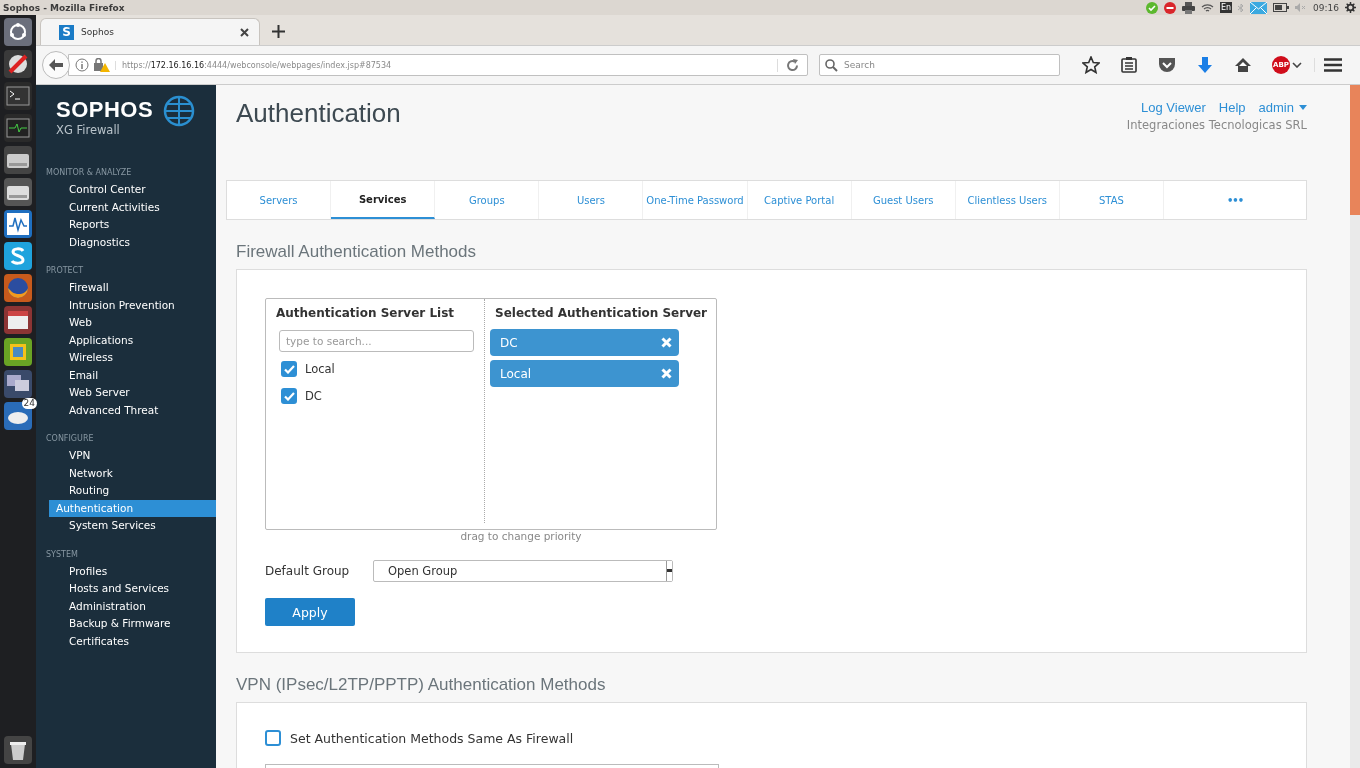 This screenshot has height=768, width=1360. I want to click on tab: Services, so click(383, 200).